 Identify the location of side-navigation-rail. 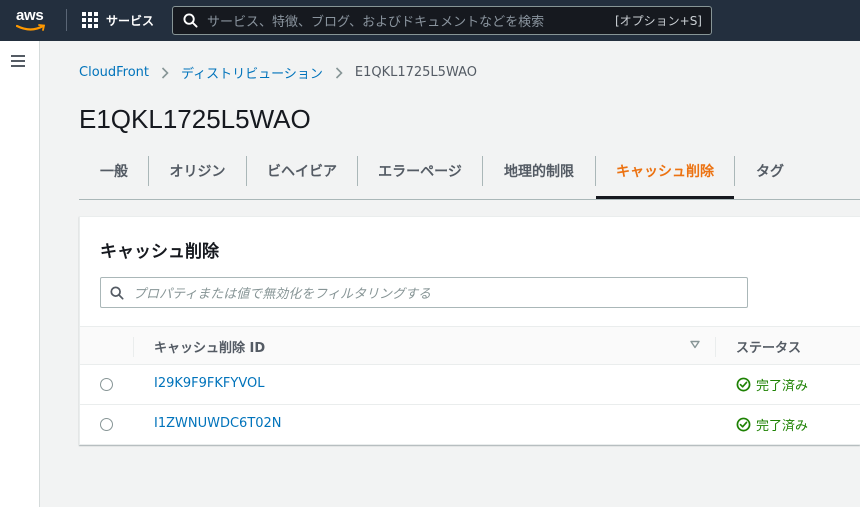
(20, 274).